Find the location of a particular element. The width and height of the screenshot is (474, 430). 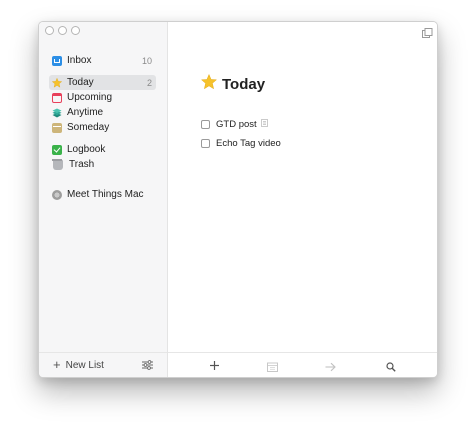

sidebar-item-today: Today 2 is located at coordinates (102, 82).